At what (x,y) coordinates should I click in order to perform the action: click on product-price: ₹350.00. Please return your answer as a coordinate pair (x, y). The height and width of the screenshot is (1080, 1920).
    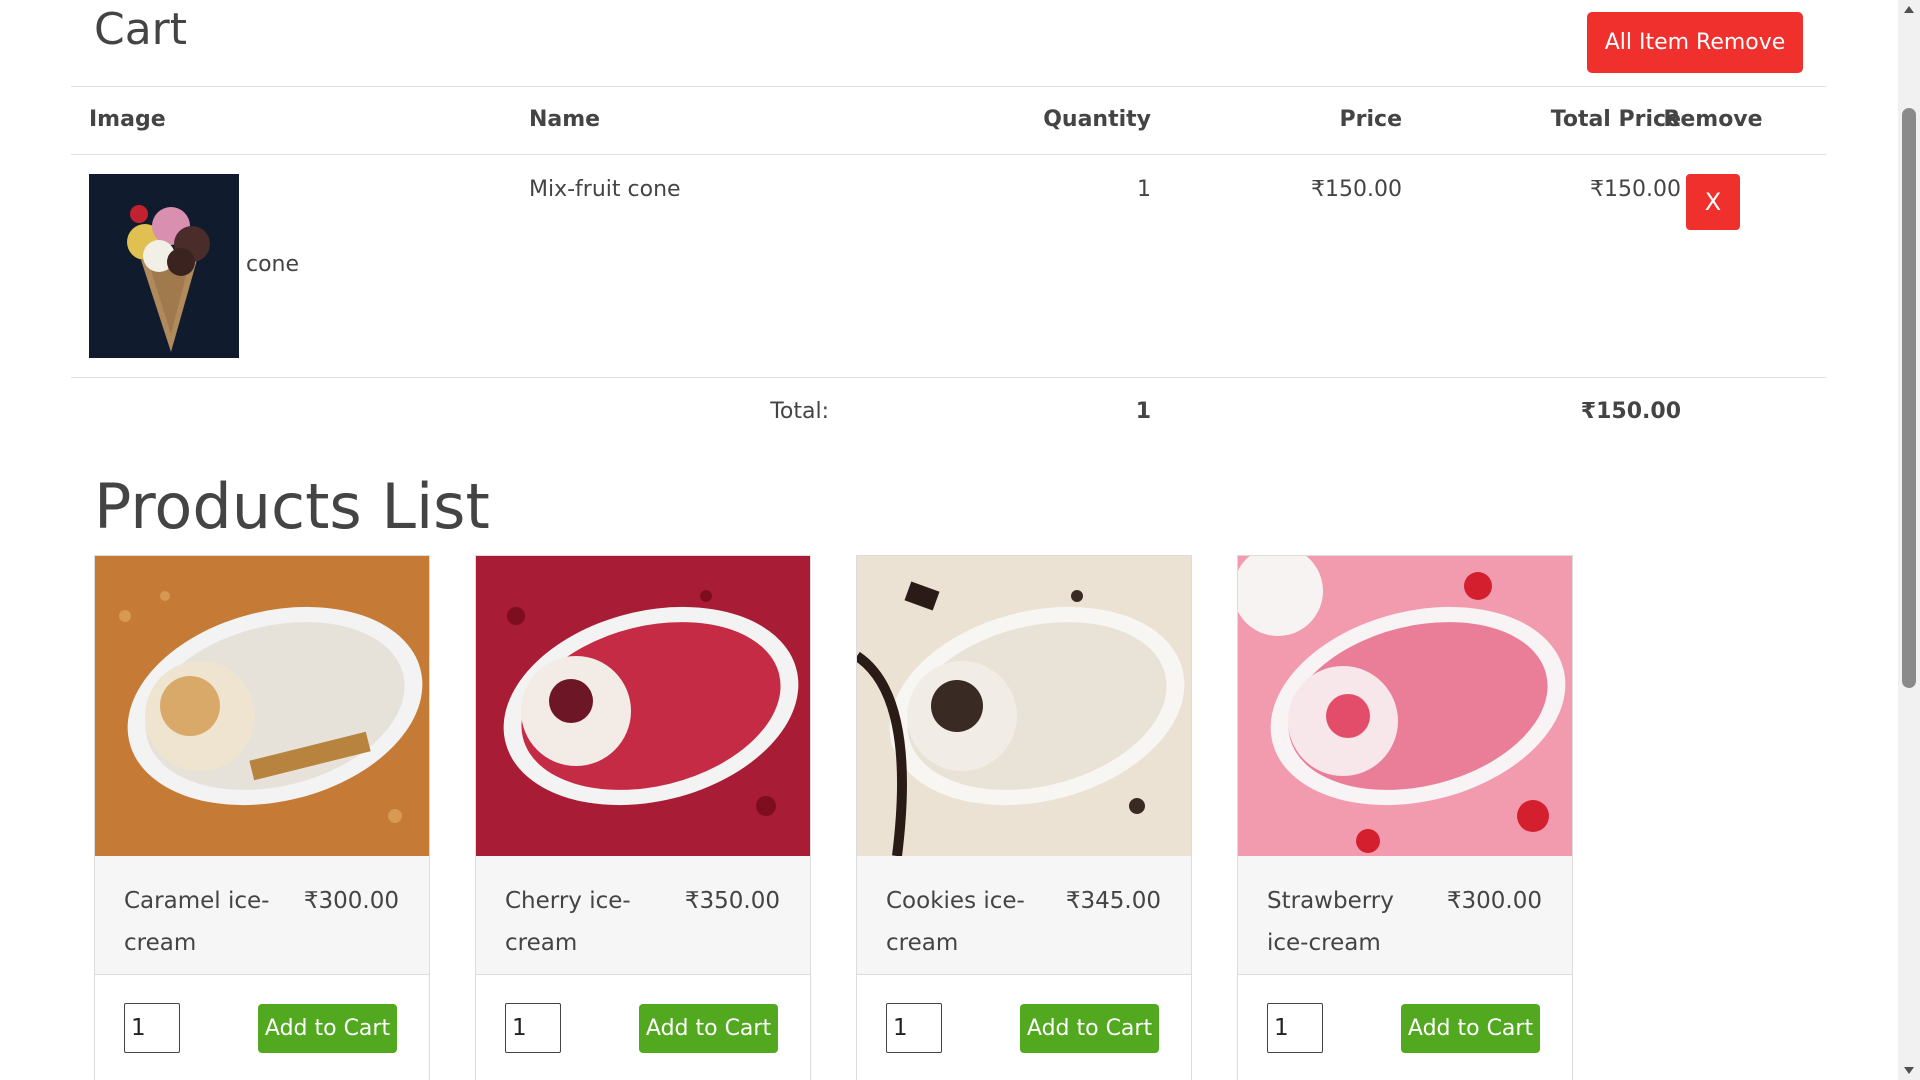
    Looking at the image, I should click on (732, 901).